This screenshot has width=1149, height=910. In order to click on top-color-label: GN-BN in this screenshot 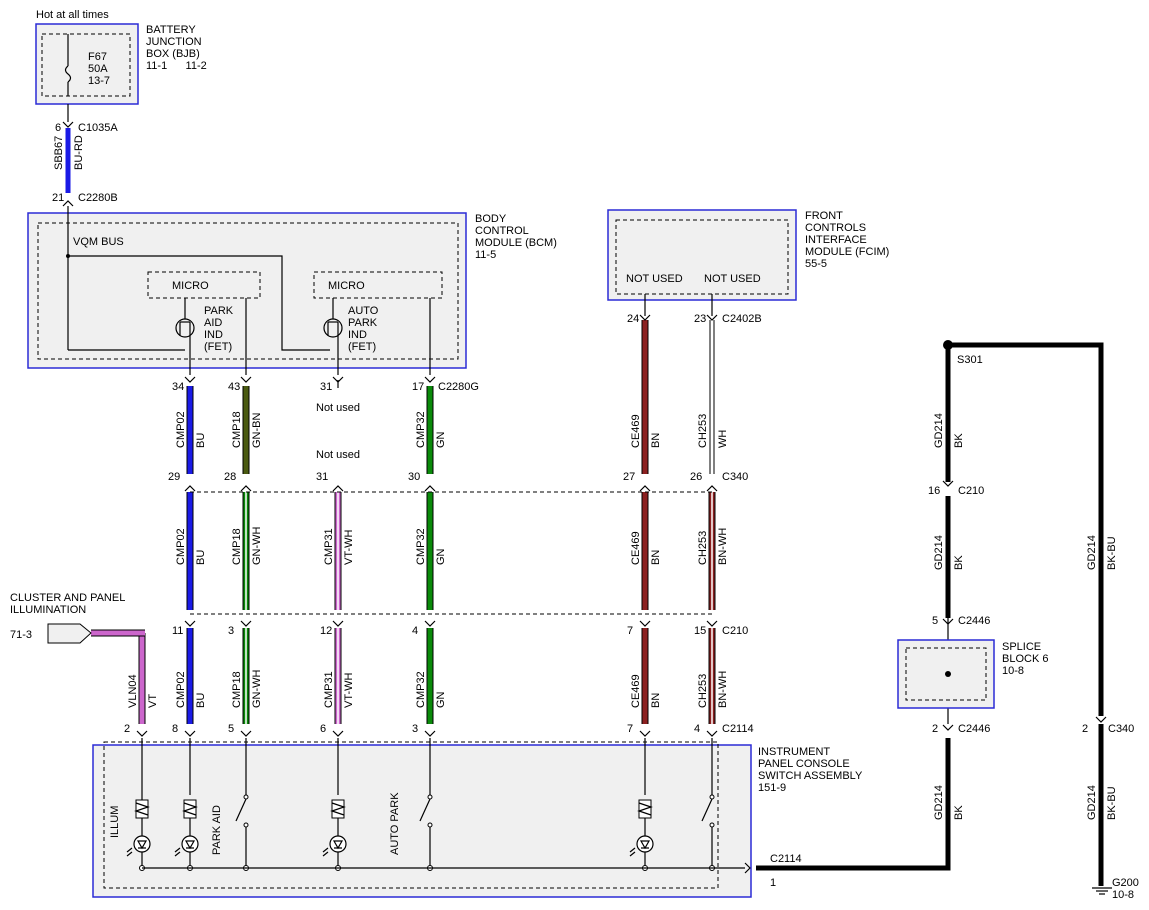, I will do `click(257, 431)`.